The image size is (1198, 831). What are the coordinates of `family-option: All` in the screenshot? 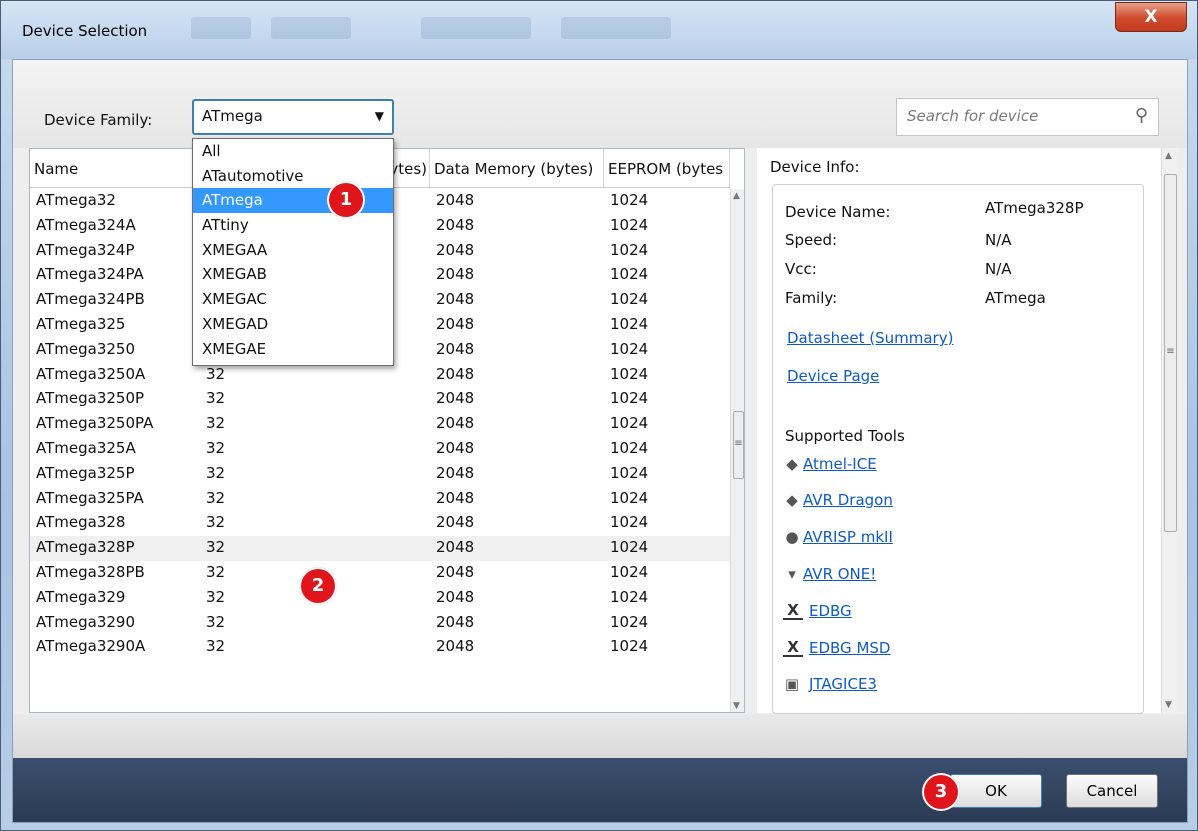 It's located at (293, 151).